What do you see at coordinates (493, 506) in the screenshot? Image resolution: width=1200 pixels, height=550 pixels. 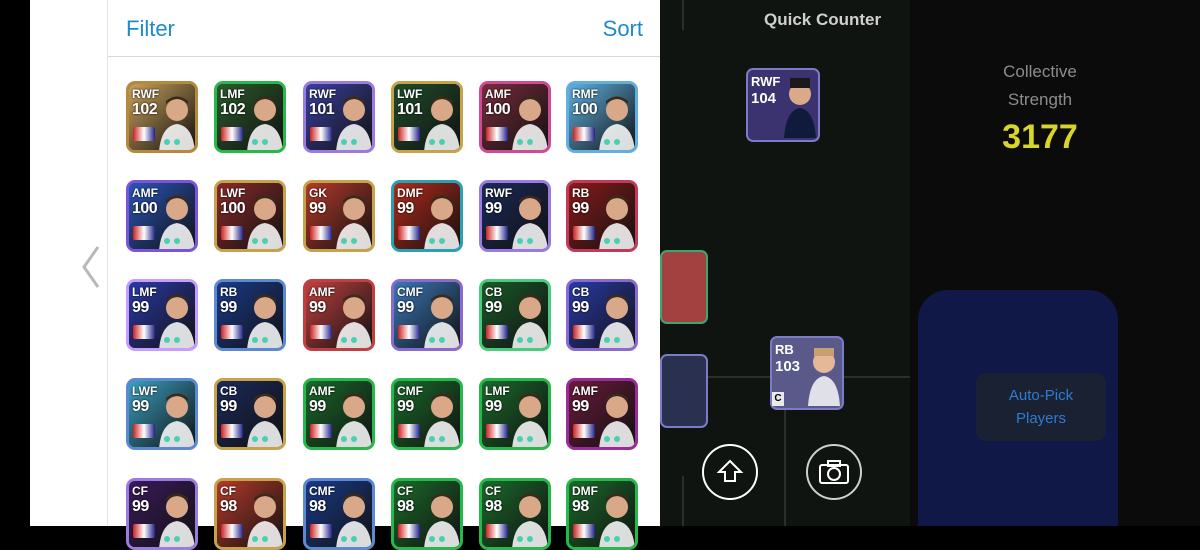 I see `rating-label: 98` at bounding box center [493, 506].